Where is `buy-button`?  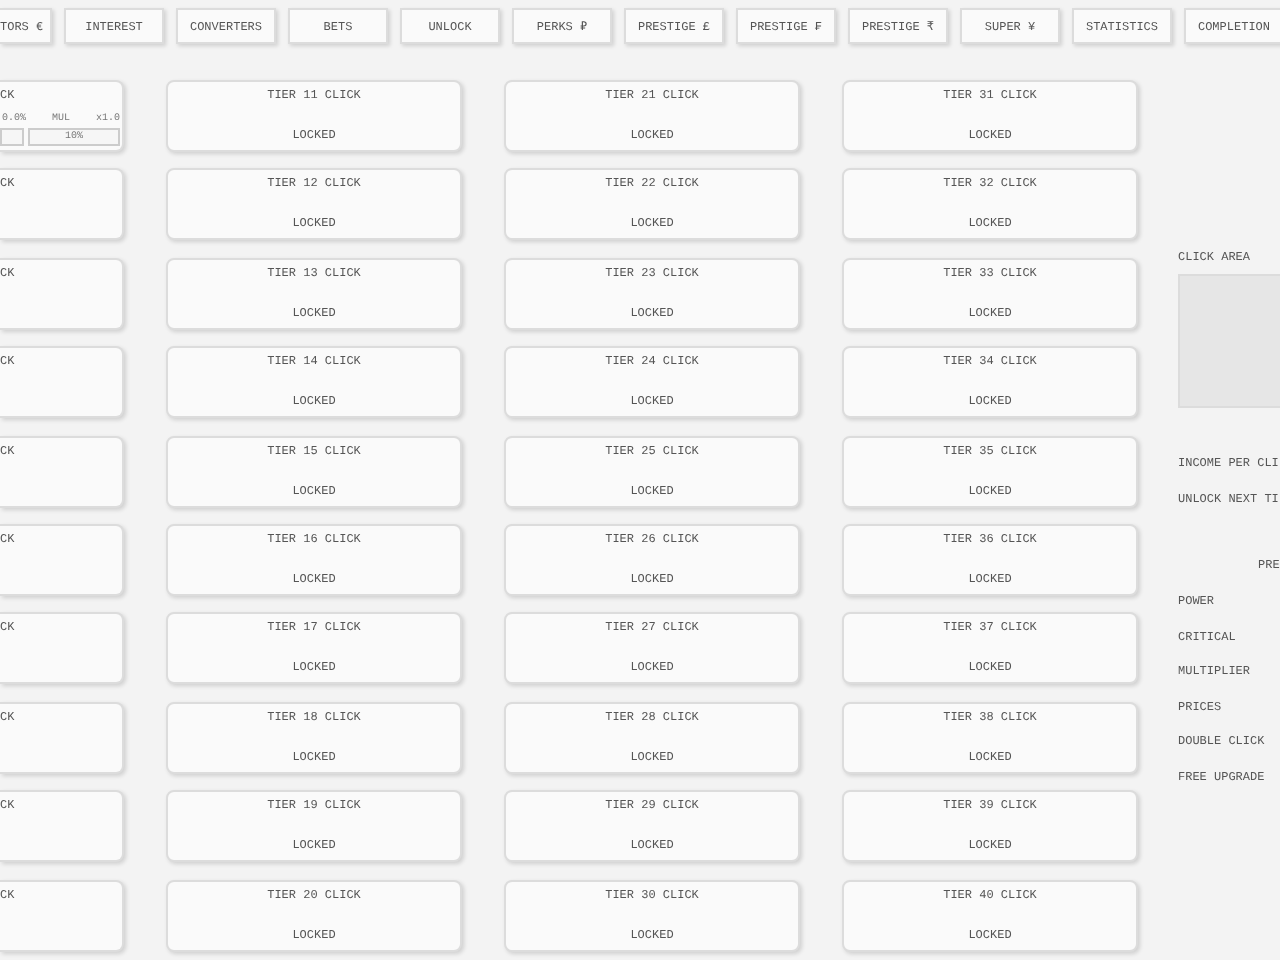
buy-button is located at coordinates (12, 137).